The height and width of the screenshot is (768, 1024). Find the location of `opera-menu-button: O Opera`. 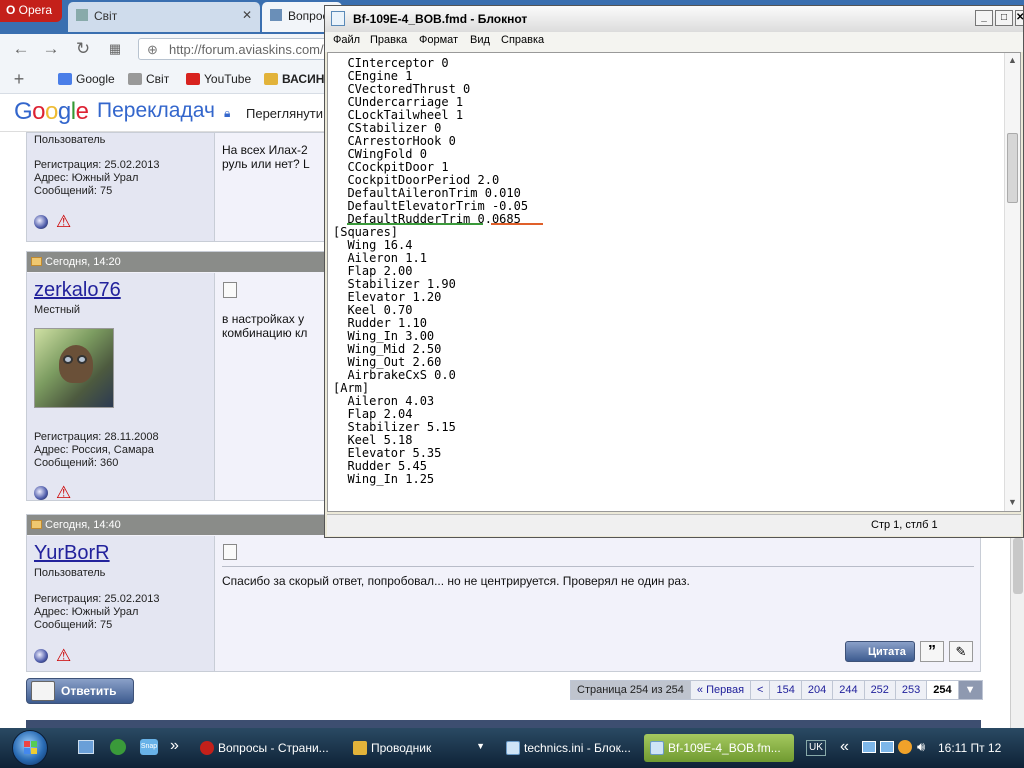

opera-menu-button: O Opera is located at coordinates (31, 11).